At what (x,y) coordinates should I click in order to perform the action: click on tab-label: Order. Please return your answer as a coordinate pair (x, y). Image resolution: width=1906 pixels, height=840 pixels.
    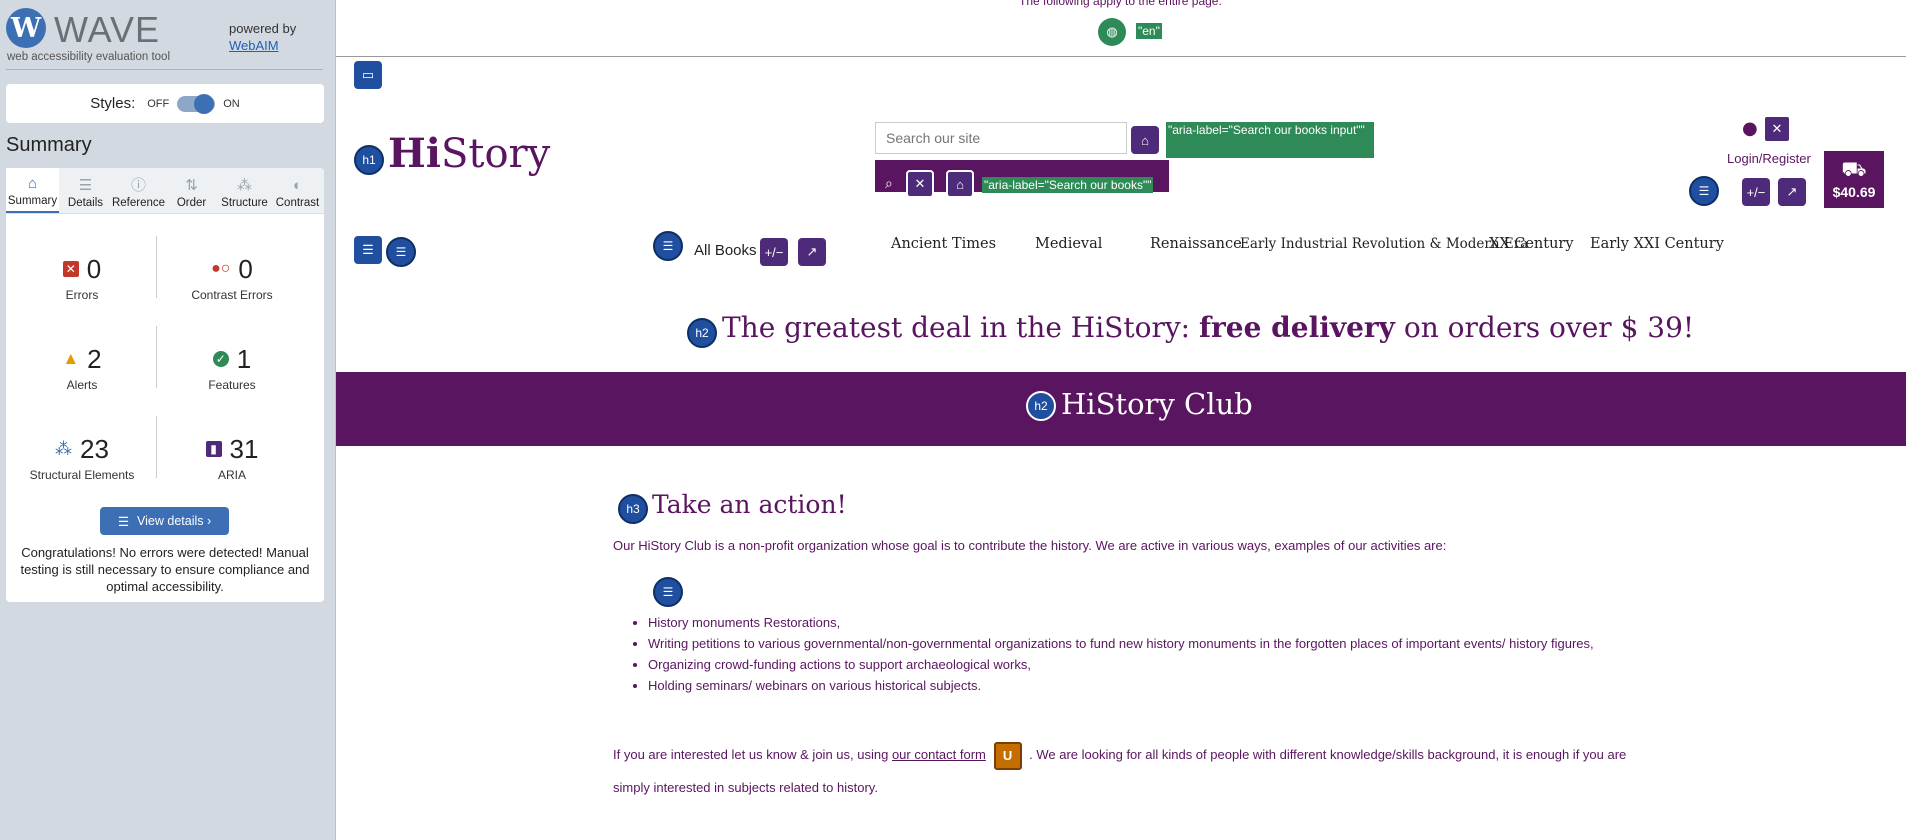
    Looking at the image, I should click on (191, 203).